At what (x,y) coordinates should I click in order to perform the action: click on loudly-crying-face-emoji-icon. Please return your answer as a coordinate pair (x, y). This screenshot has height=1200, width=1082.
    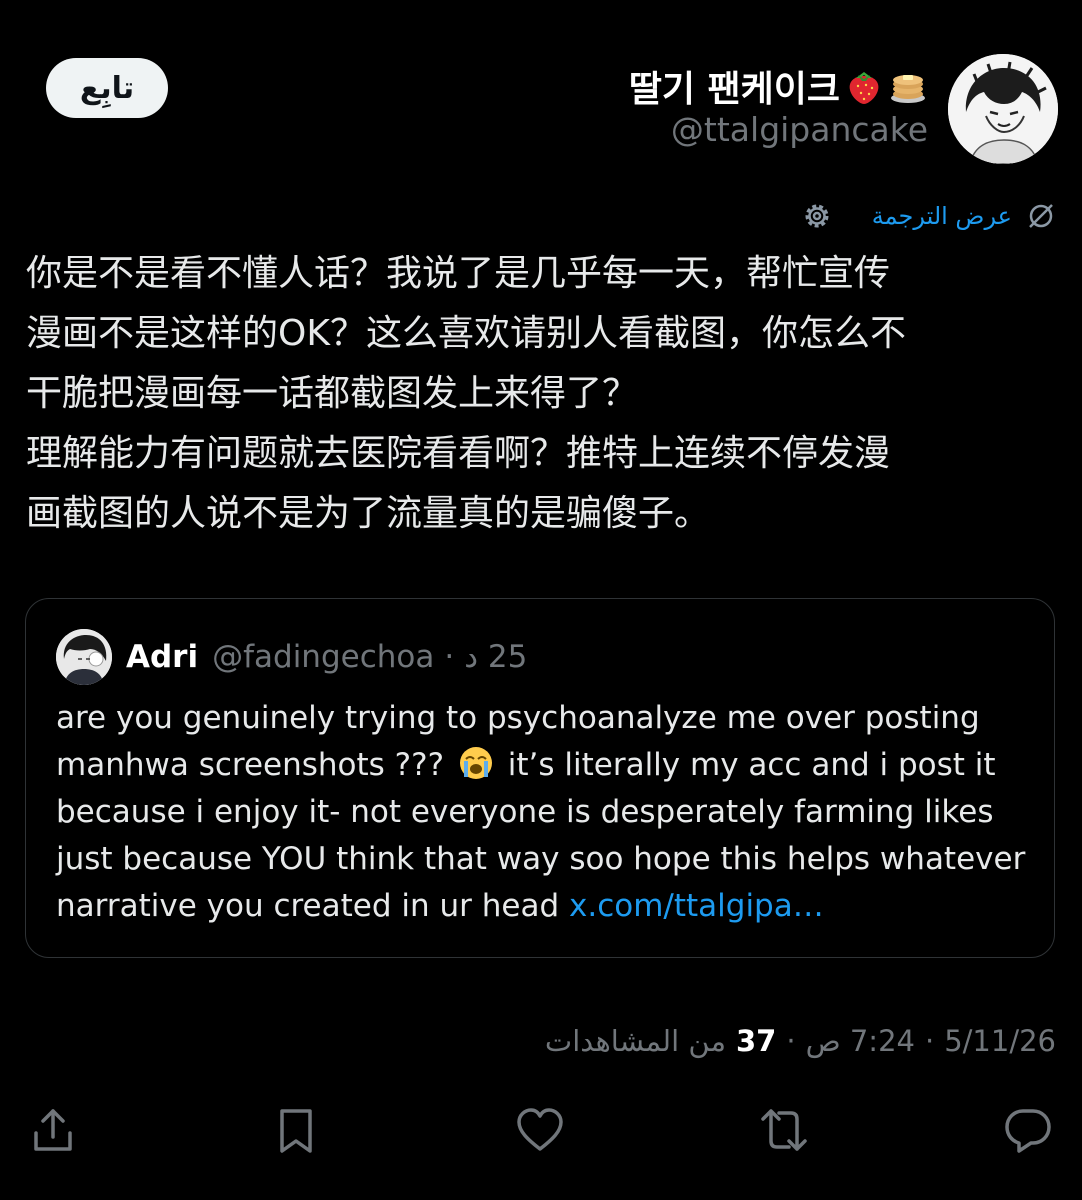
    Looking at the image, I should click on (475, 763).